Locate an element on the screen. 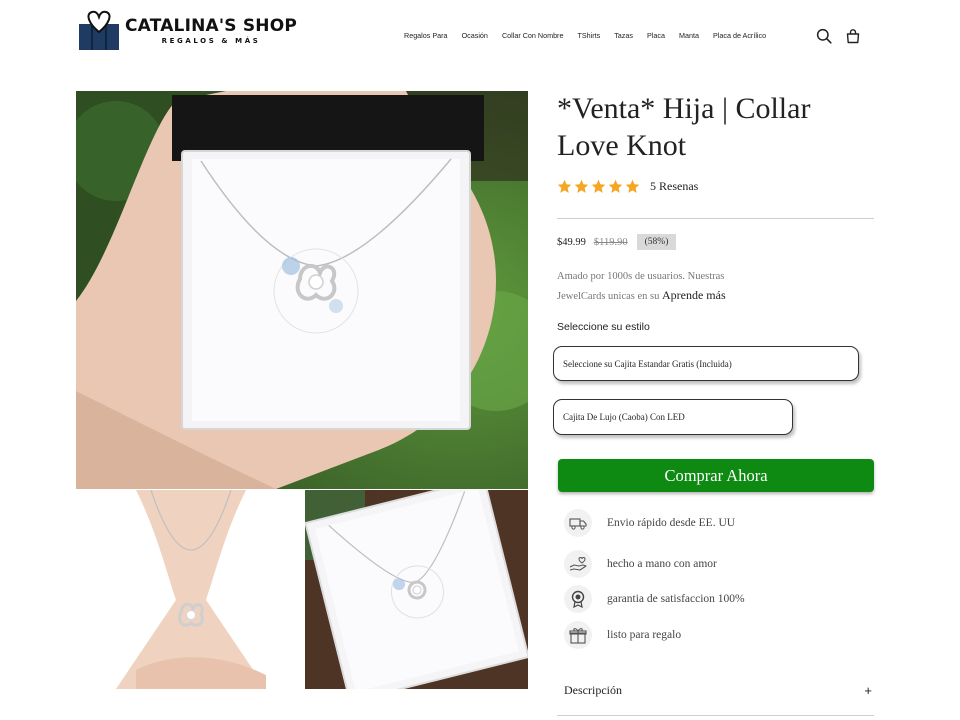 The height and width of the screenshot is (720, 960). feature-handmade-text: hecho a mano con amor is located at coordinates (662, 564).